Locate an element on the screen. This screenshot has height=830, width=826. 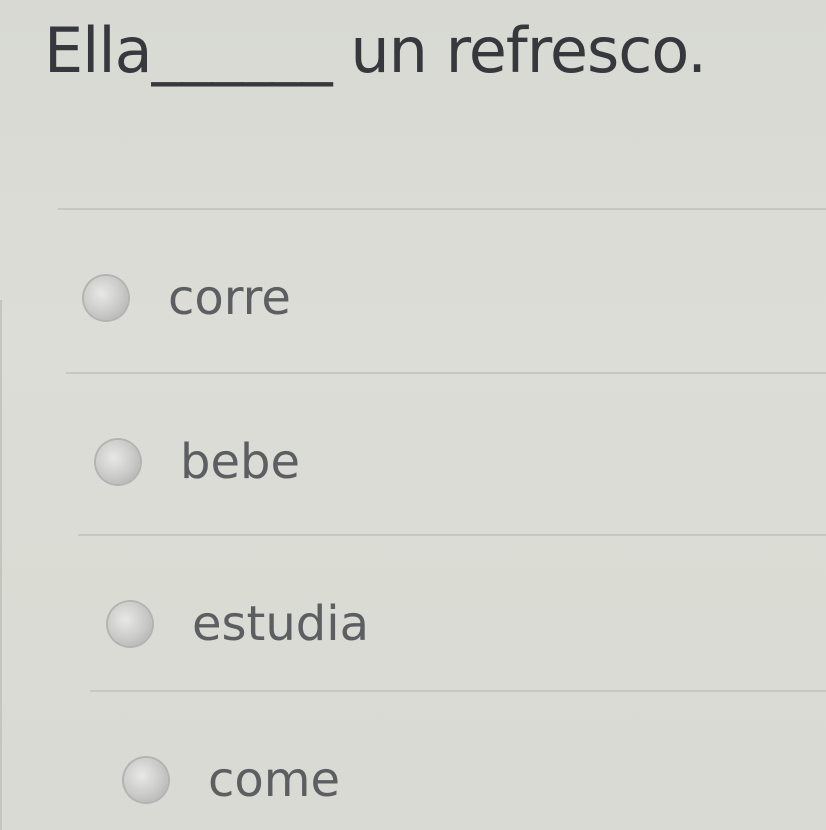
option-come: come is located at coordinates (232, 780).